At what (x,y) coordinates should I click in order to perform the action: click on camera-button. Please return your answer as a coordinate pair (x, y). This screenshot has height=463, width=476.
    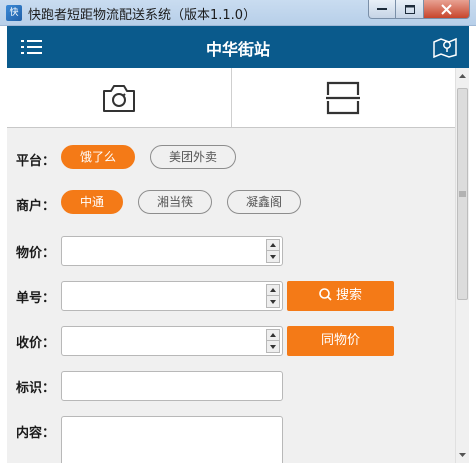
    Looking at the image, I should click on (119, 97).